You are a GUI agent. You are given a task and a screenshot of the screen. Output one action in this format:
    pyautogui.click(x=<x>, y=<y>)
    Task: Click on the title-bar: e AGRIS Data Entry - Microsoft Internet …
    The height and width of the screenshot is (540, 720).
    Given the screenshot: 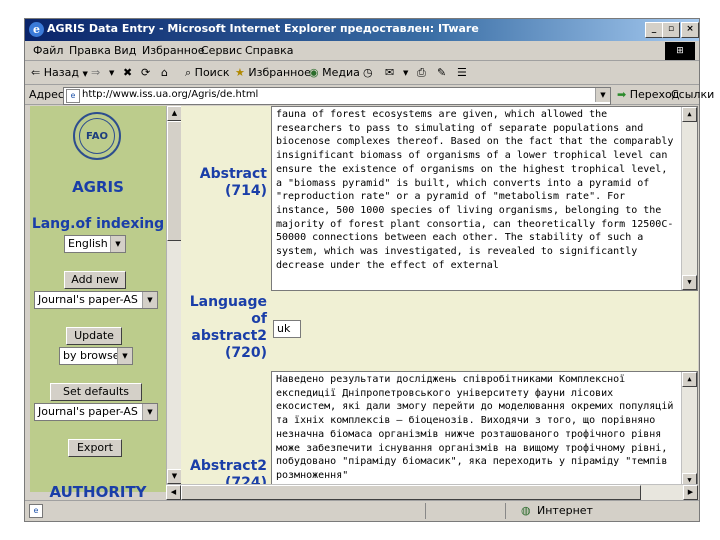 What is the action you would take?
    pyautogui.click(x=362, y=30)
    